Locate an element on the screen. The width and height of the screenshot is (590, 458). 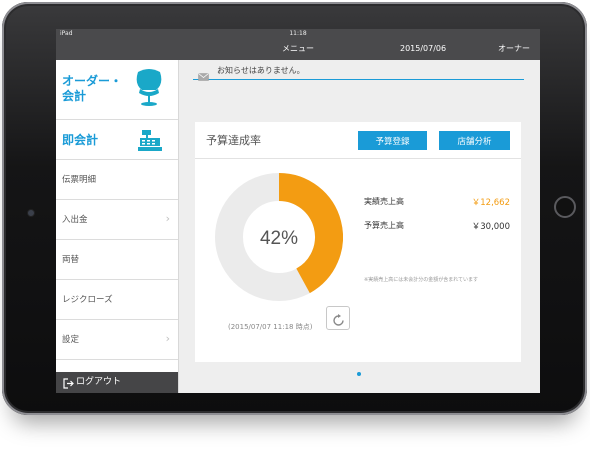
refresh-button is located at coordinates (338, 318).